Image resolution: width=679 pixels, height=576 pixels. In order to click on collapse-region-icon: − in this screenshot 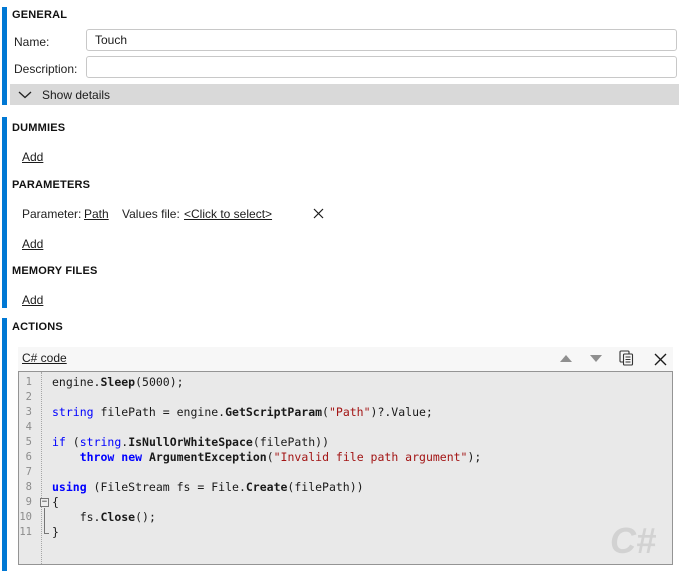, I will do `click(44, 502)`.